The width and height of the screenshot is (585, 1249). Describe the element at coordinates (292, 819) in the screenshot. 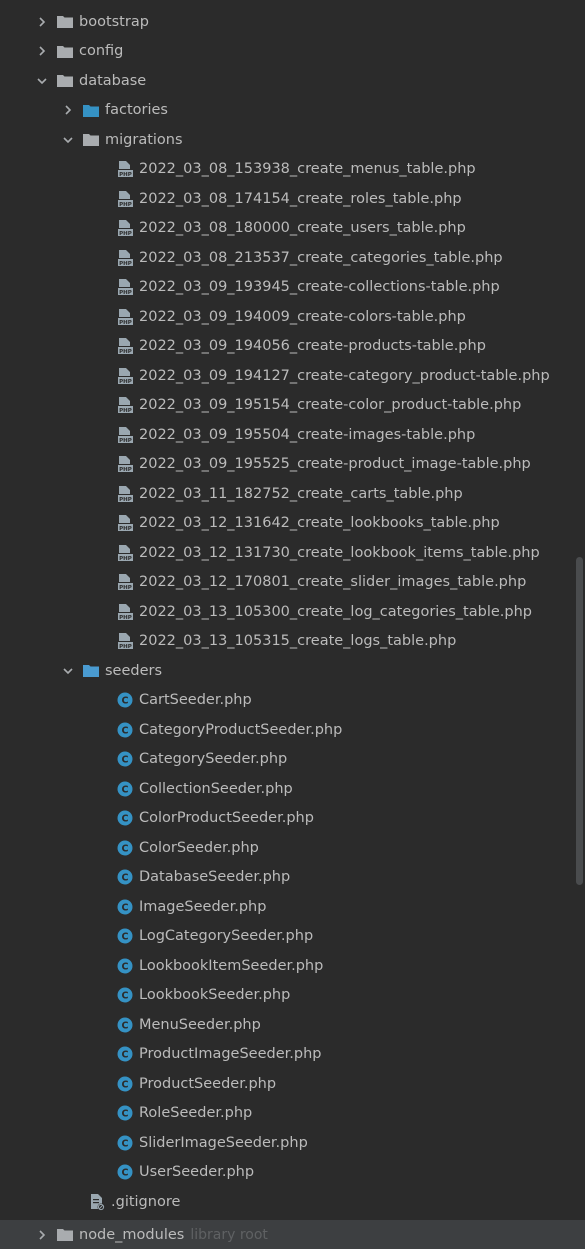

I see `tree-file-seeder: C ColorProductSeeder.php` at that location.